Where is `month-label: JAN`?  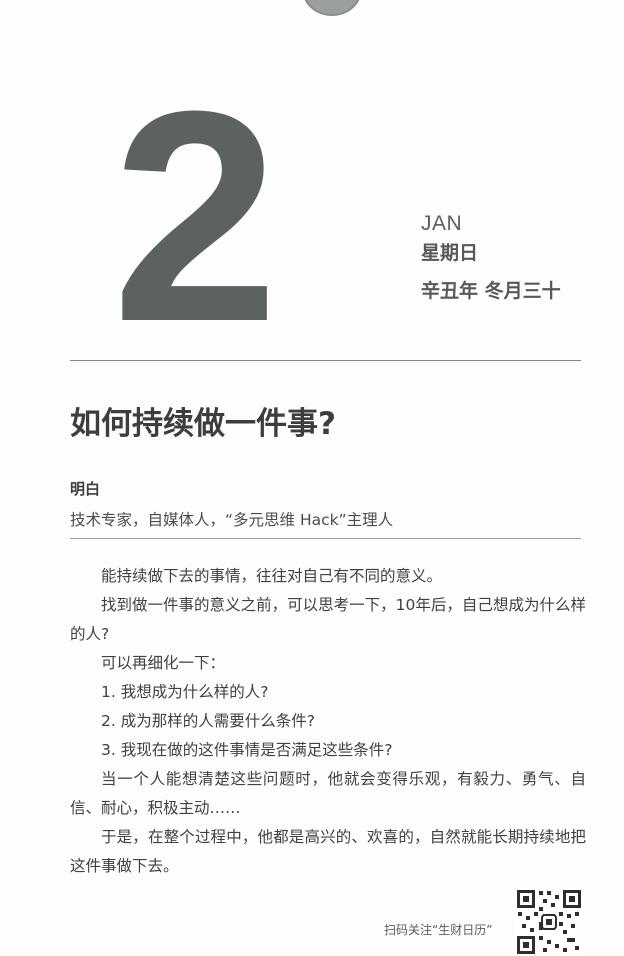 month-label: JAN is located at coordinates (442, 223).